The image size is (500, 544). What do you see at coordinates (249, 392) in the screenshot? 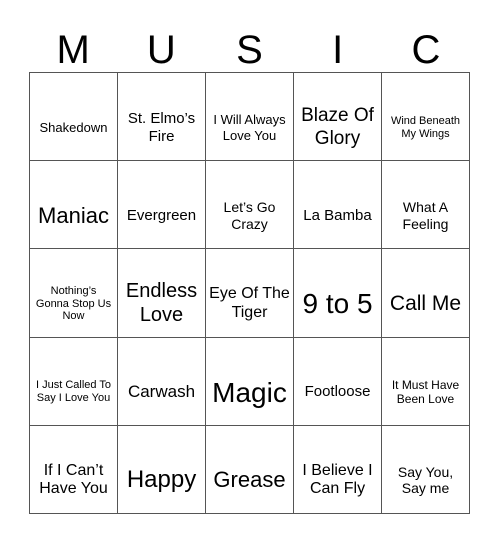
I see `bingo-cell-text: Magic` at bounding box center [249, 392].